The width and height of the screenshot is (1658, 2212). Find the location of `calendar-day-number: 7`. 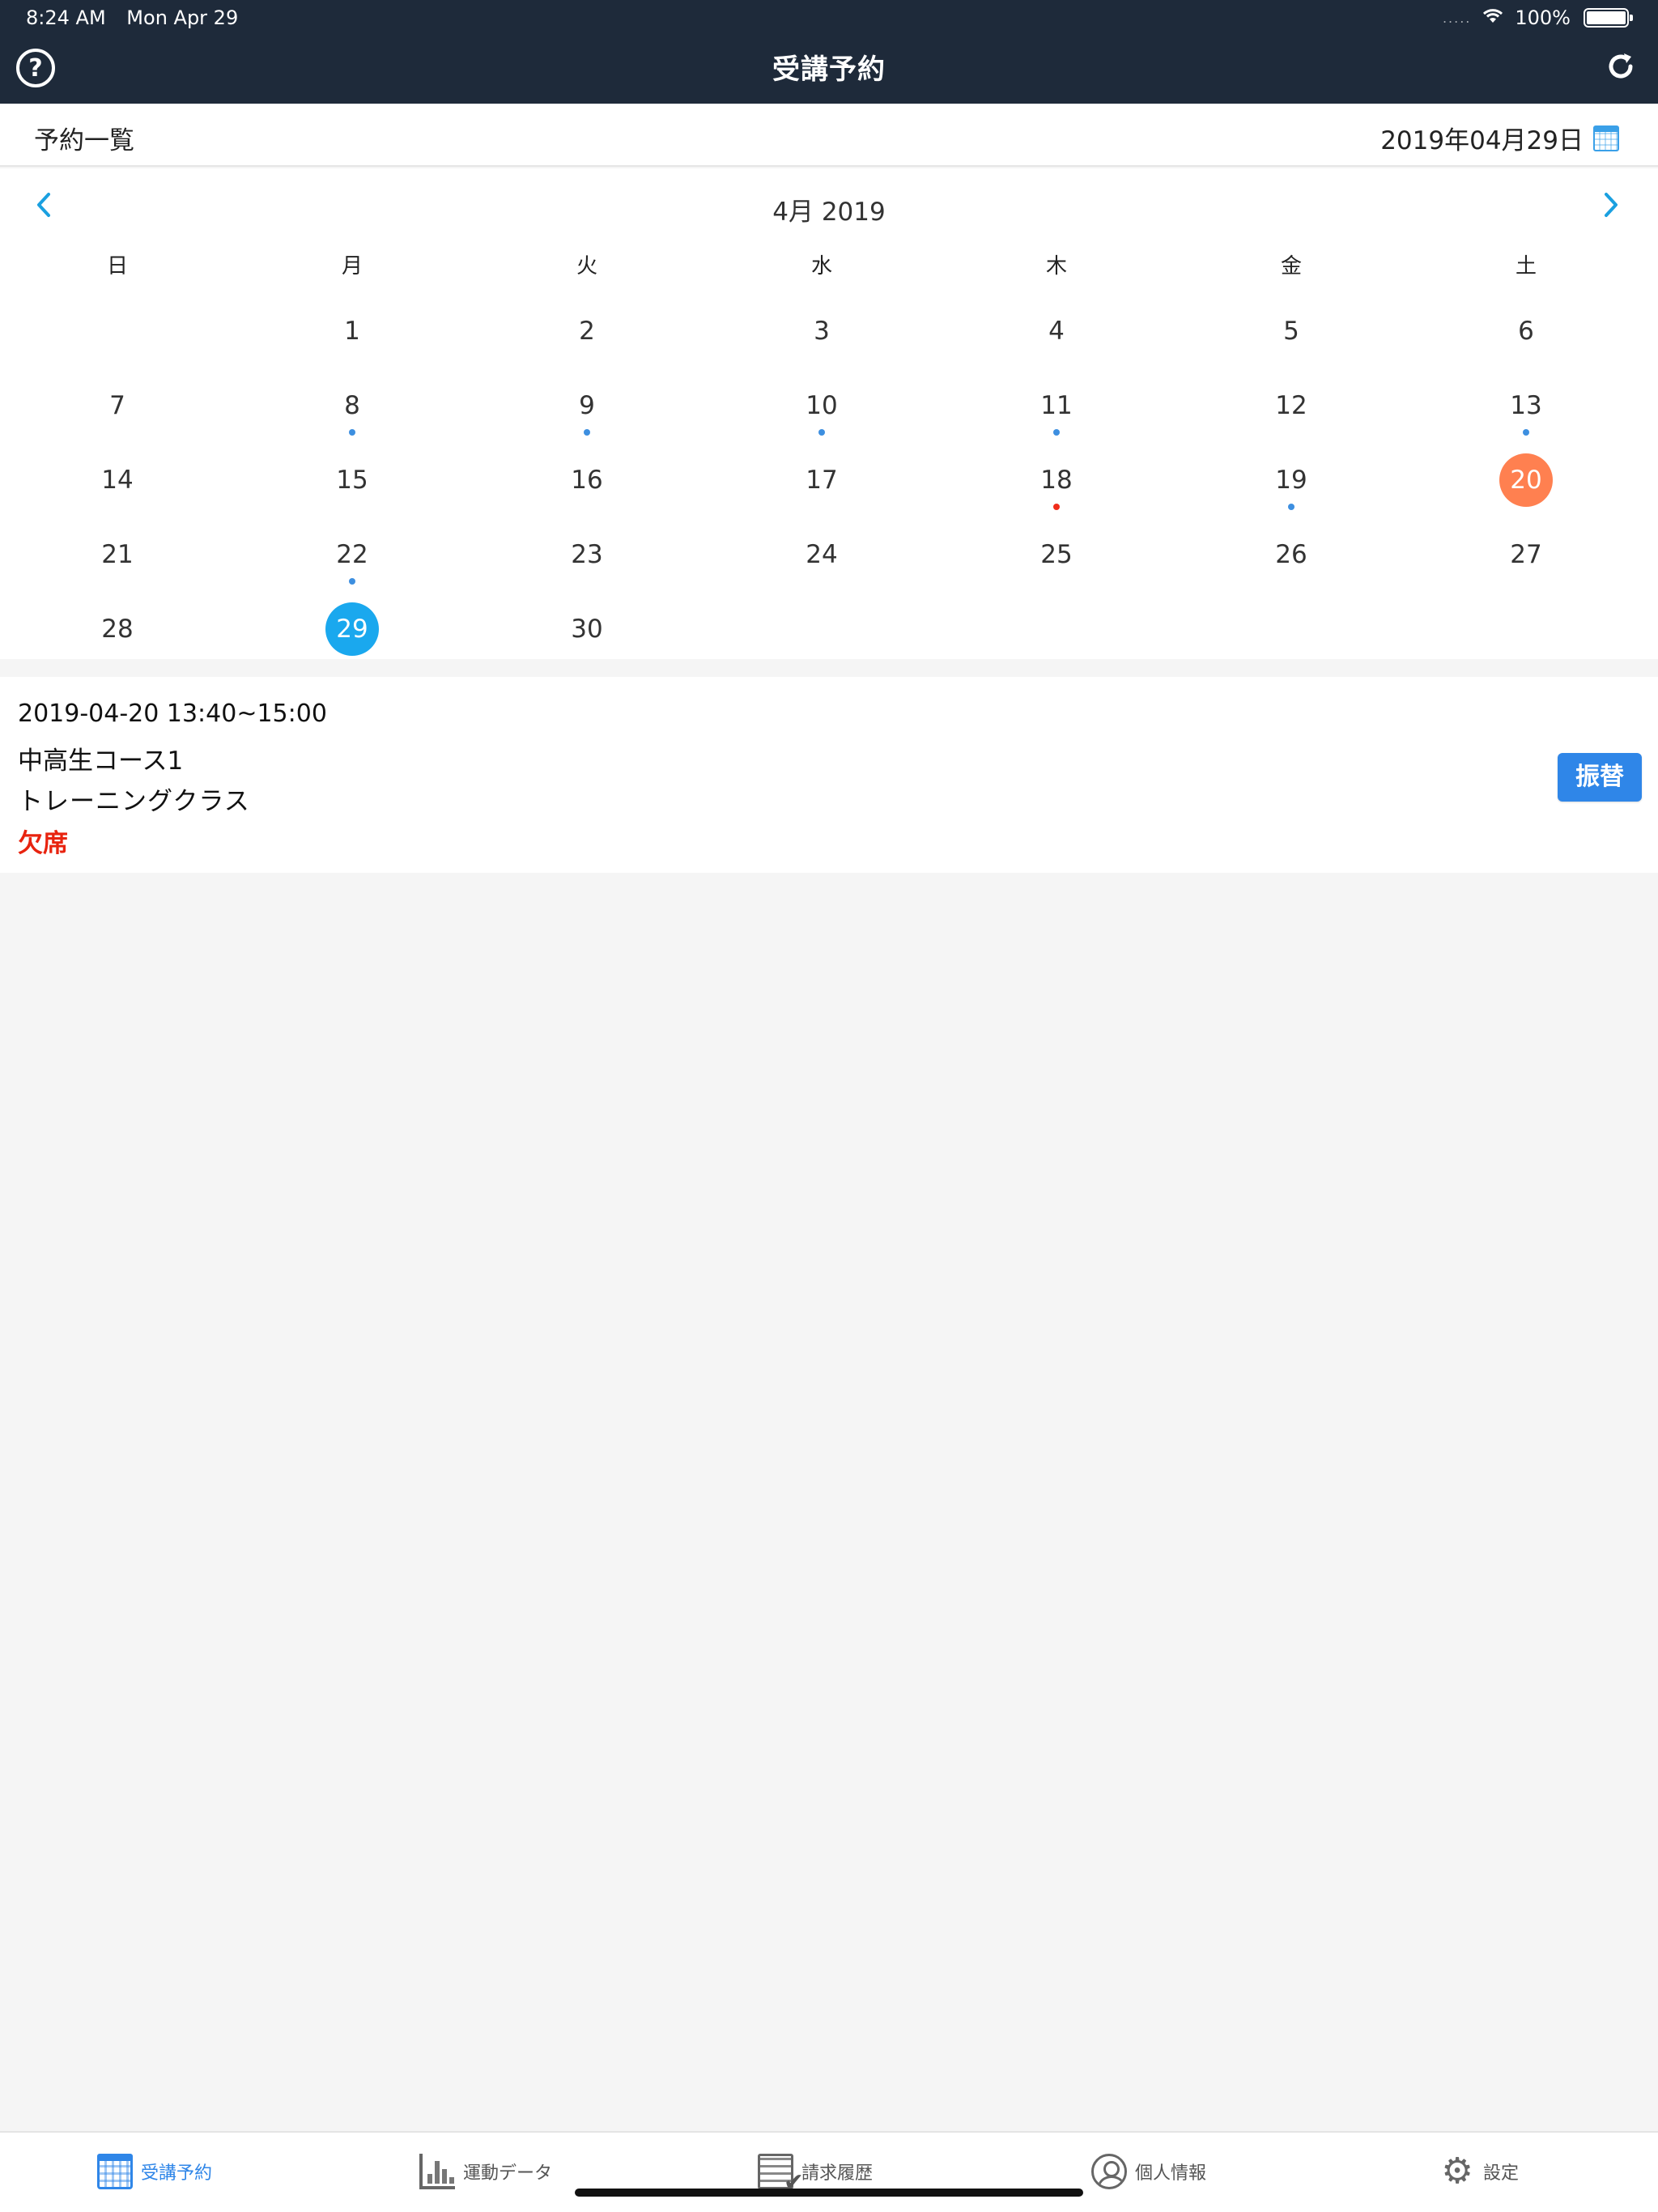

calendar-day-number: 7 is located at coordinates (117, 406).